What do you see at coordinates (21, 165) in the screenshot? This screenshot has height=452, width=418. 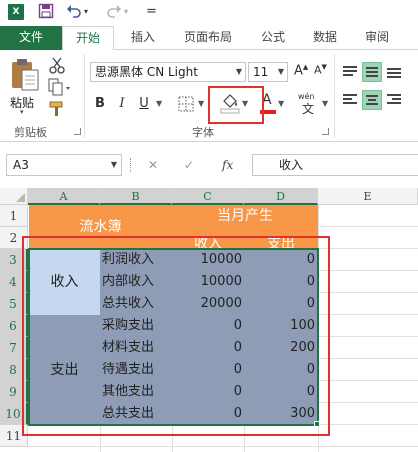 I see `name-box-value: A3` at bounding box center [21, 165].